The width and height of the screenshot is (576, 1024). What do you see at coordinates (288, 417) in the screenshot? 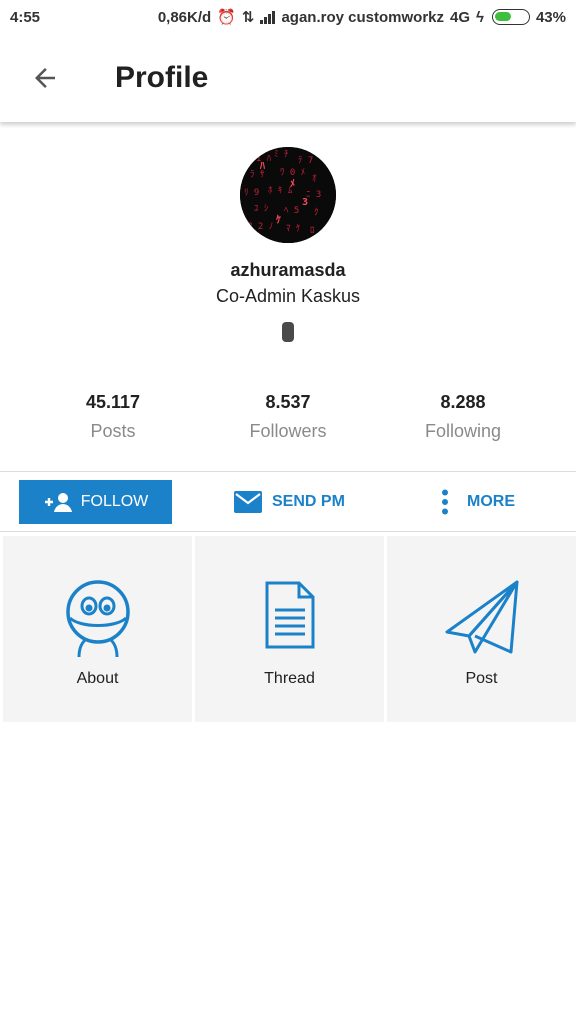
I see `stat-followers: 8.537 Followers` at bounding box center [288, 417].